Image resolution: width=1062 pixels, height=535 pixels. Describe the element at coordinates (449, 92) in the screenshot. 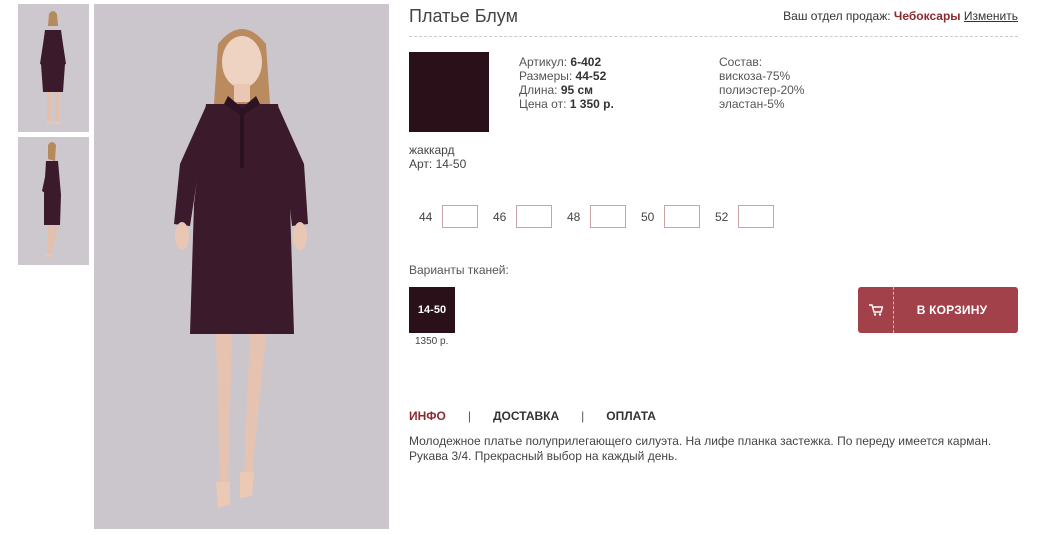

I see `fabric-swatch` at that location.